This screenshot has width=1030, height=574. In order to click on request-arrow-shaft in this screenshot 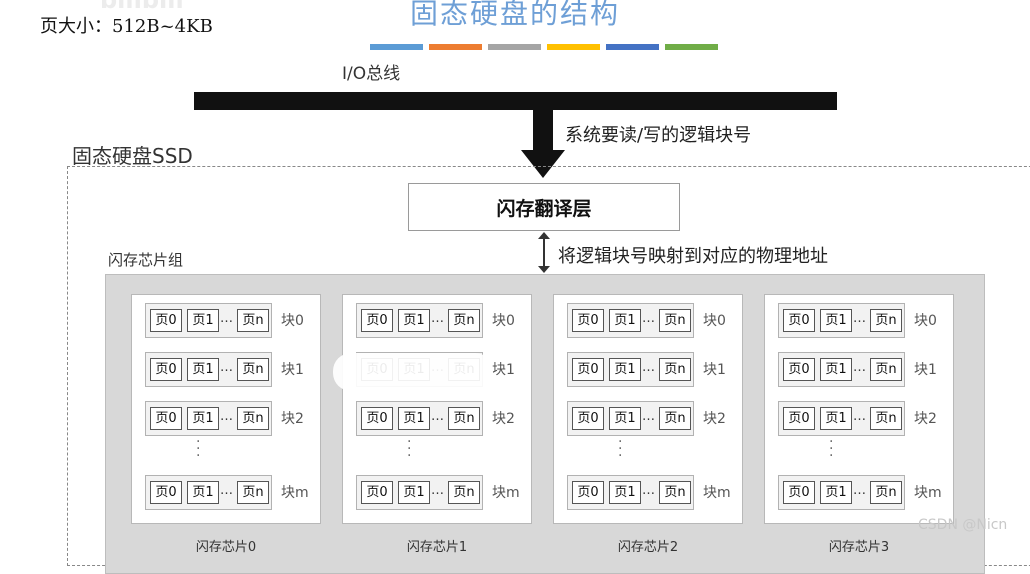, I will do `click(543, 122)`.